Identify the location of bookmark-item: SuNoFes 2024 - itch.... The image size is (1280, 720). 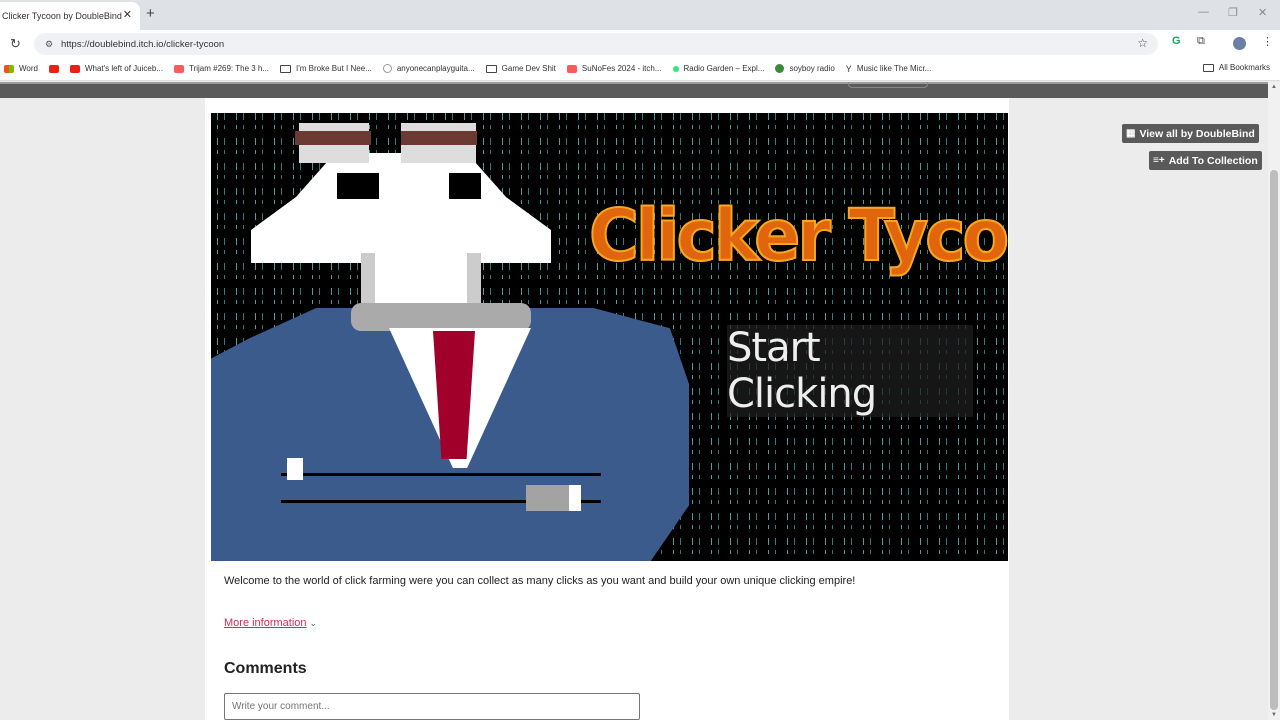
(614, 68).